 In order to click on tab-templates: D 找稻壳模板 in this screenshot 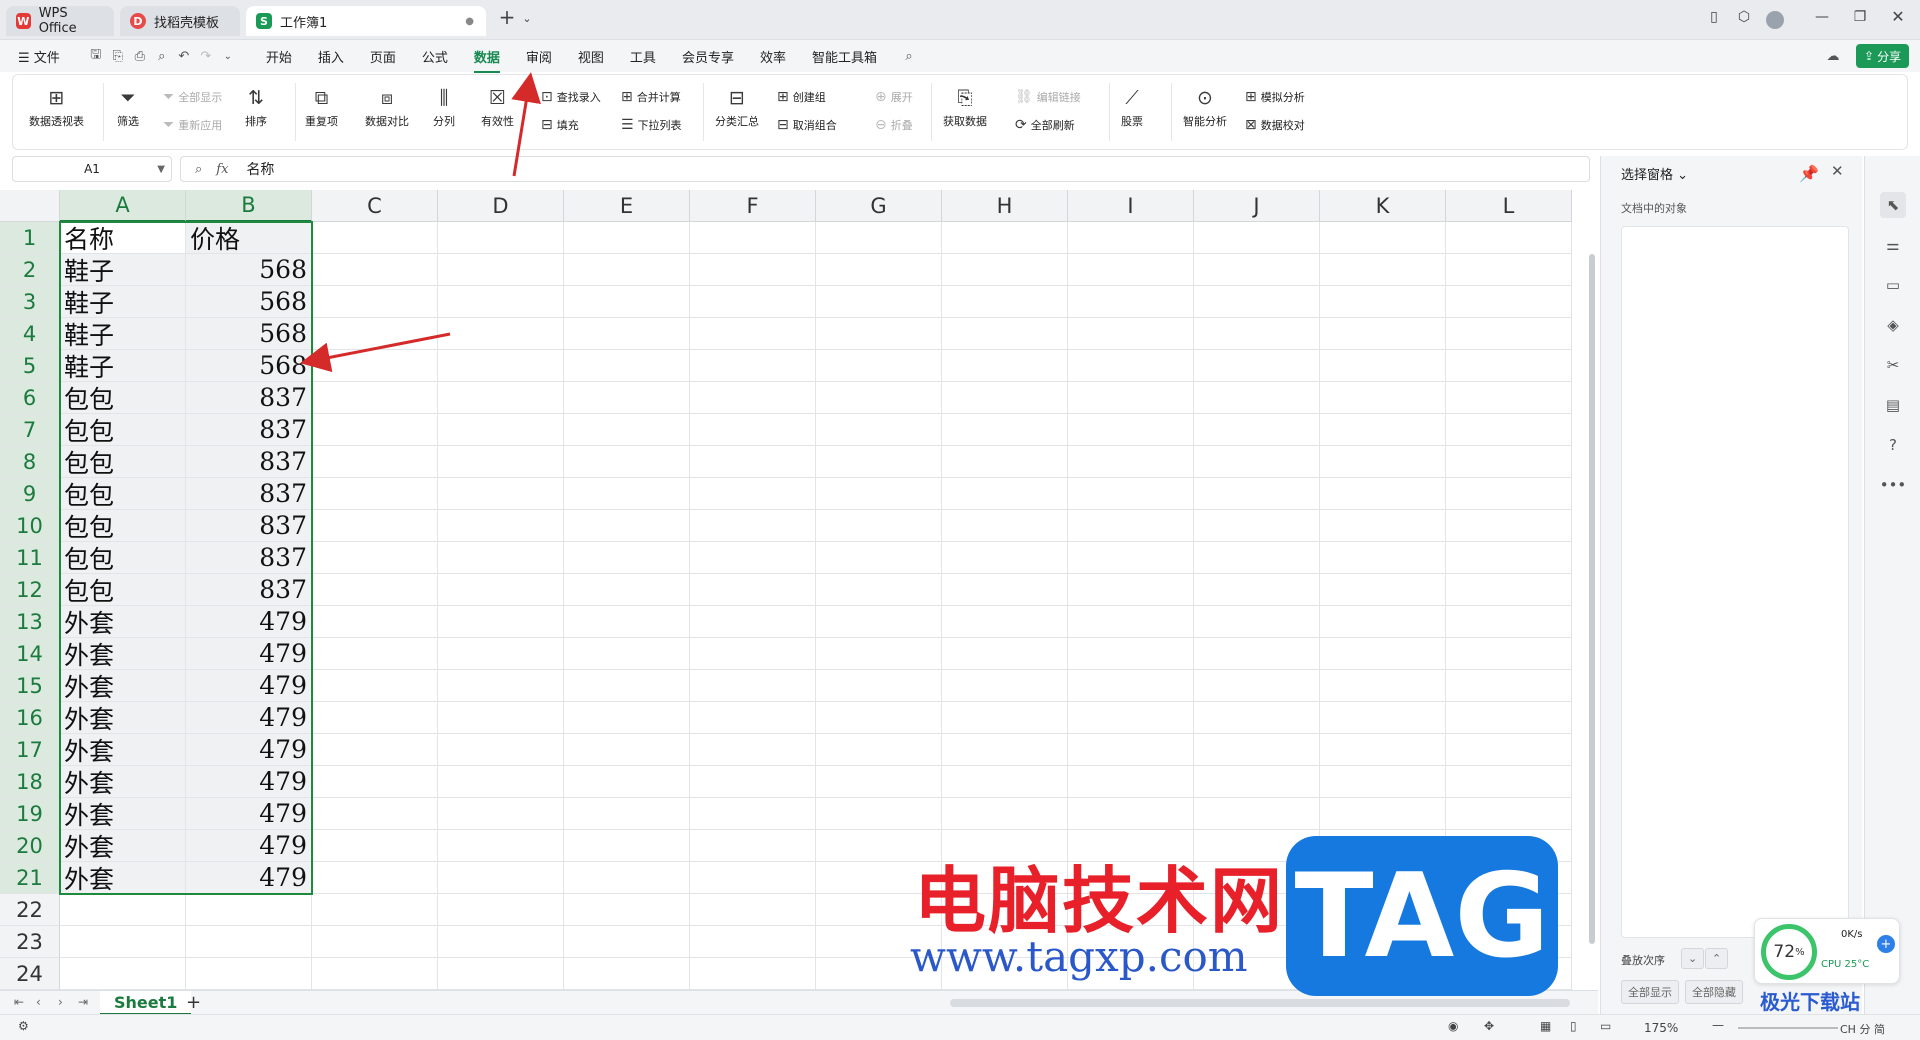, I will do `click(180, 21)`.